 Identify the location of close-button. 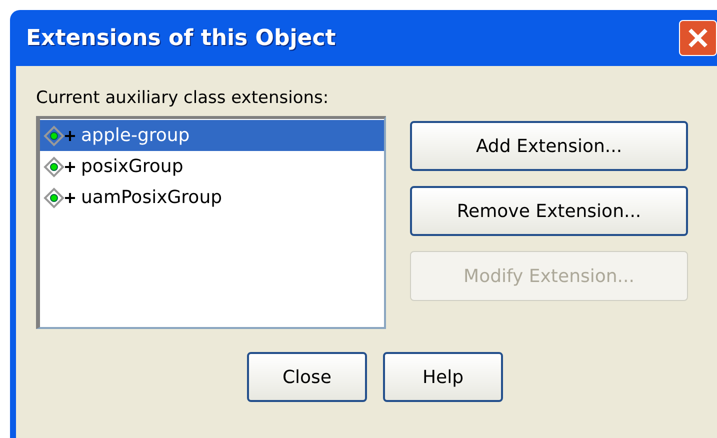
(698, 38).